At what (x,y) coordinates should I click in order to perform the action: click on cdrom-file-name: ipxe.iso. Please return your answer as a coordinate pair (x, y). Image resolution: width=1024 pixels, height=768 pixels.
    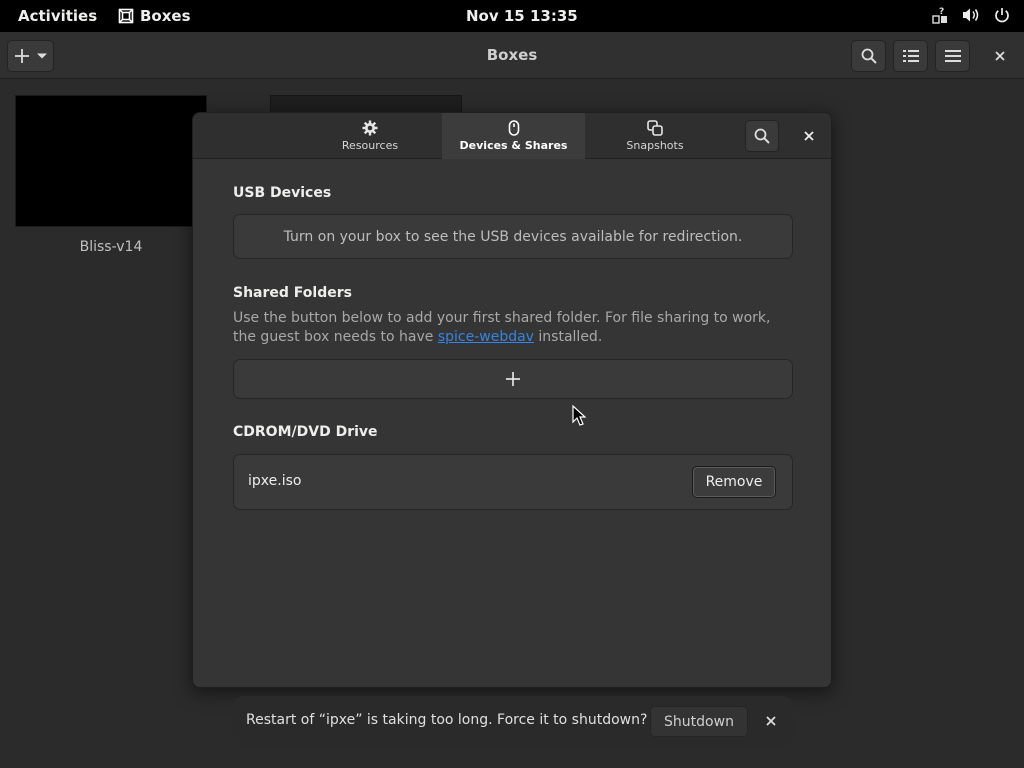
    Looking at the image, I should click on (275, 481).